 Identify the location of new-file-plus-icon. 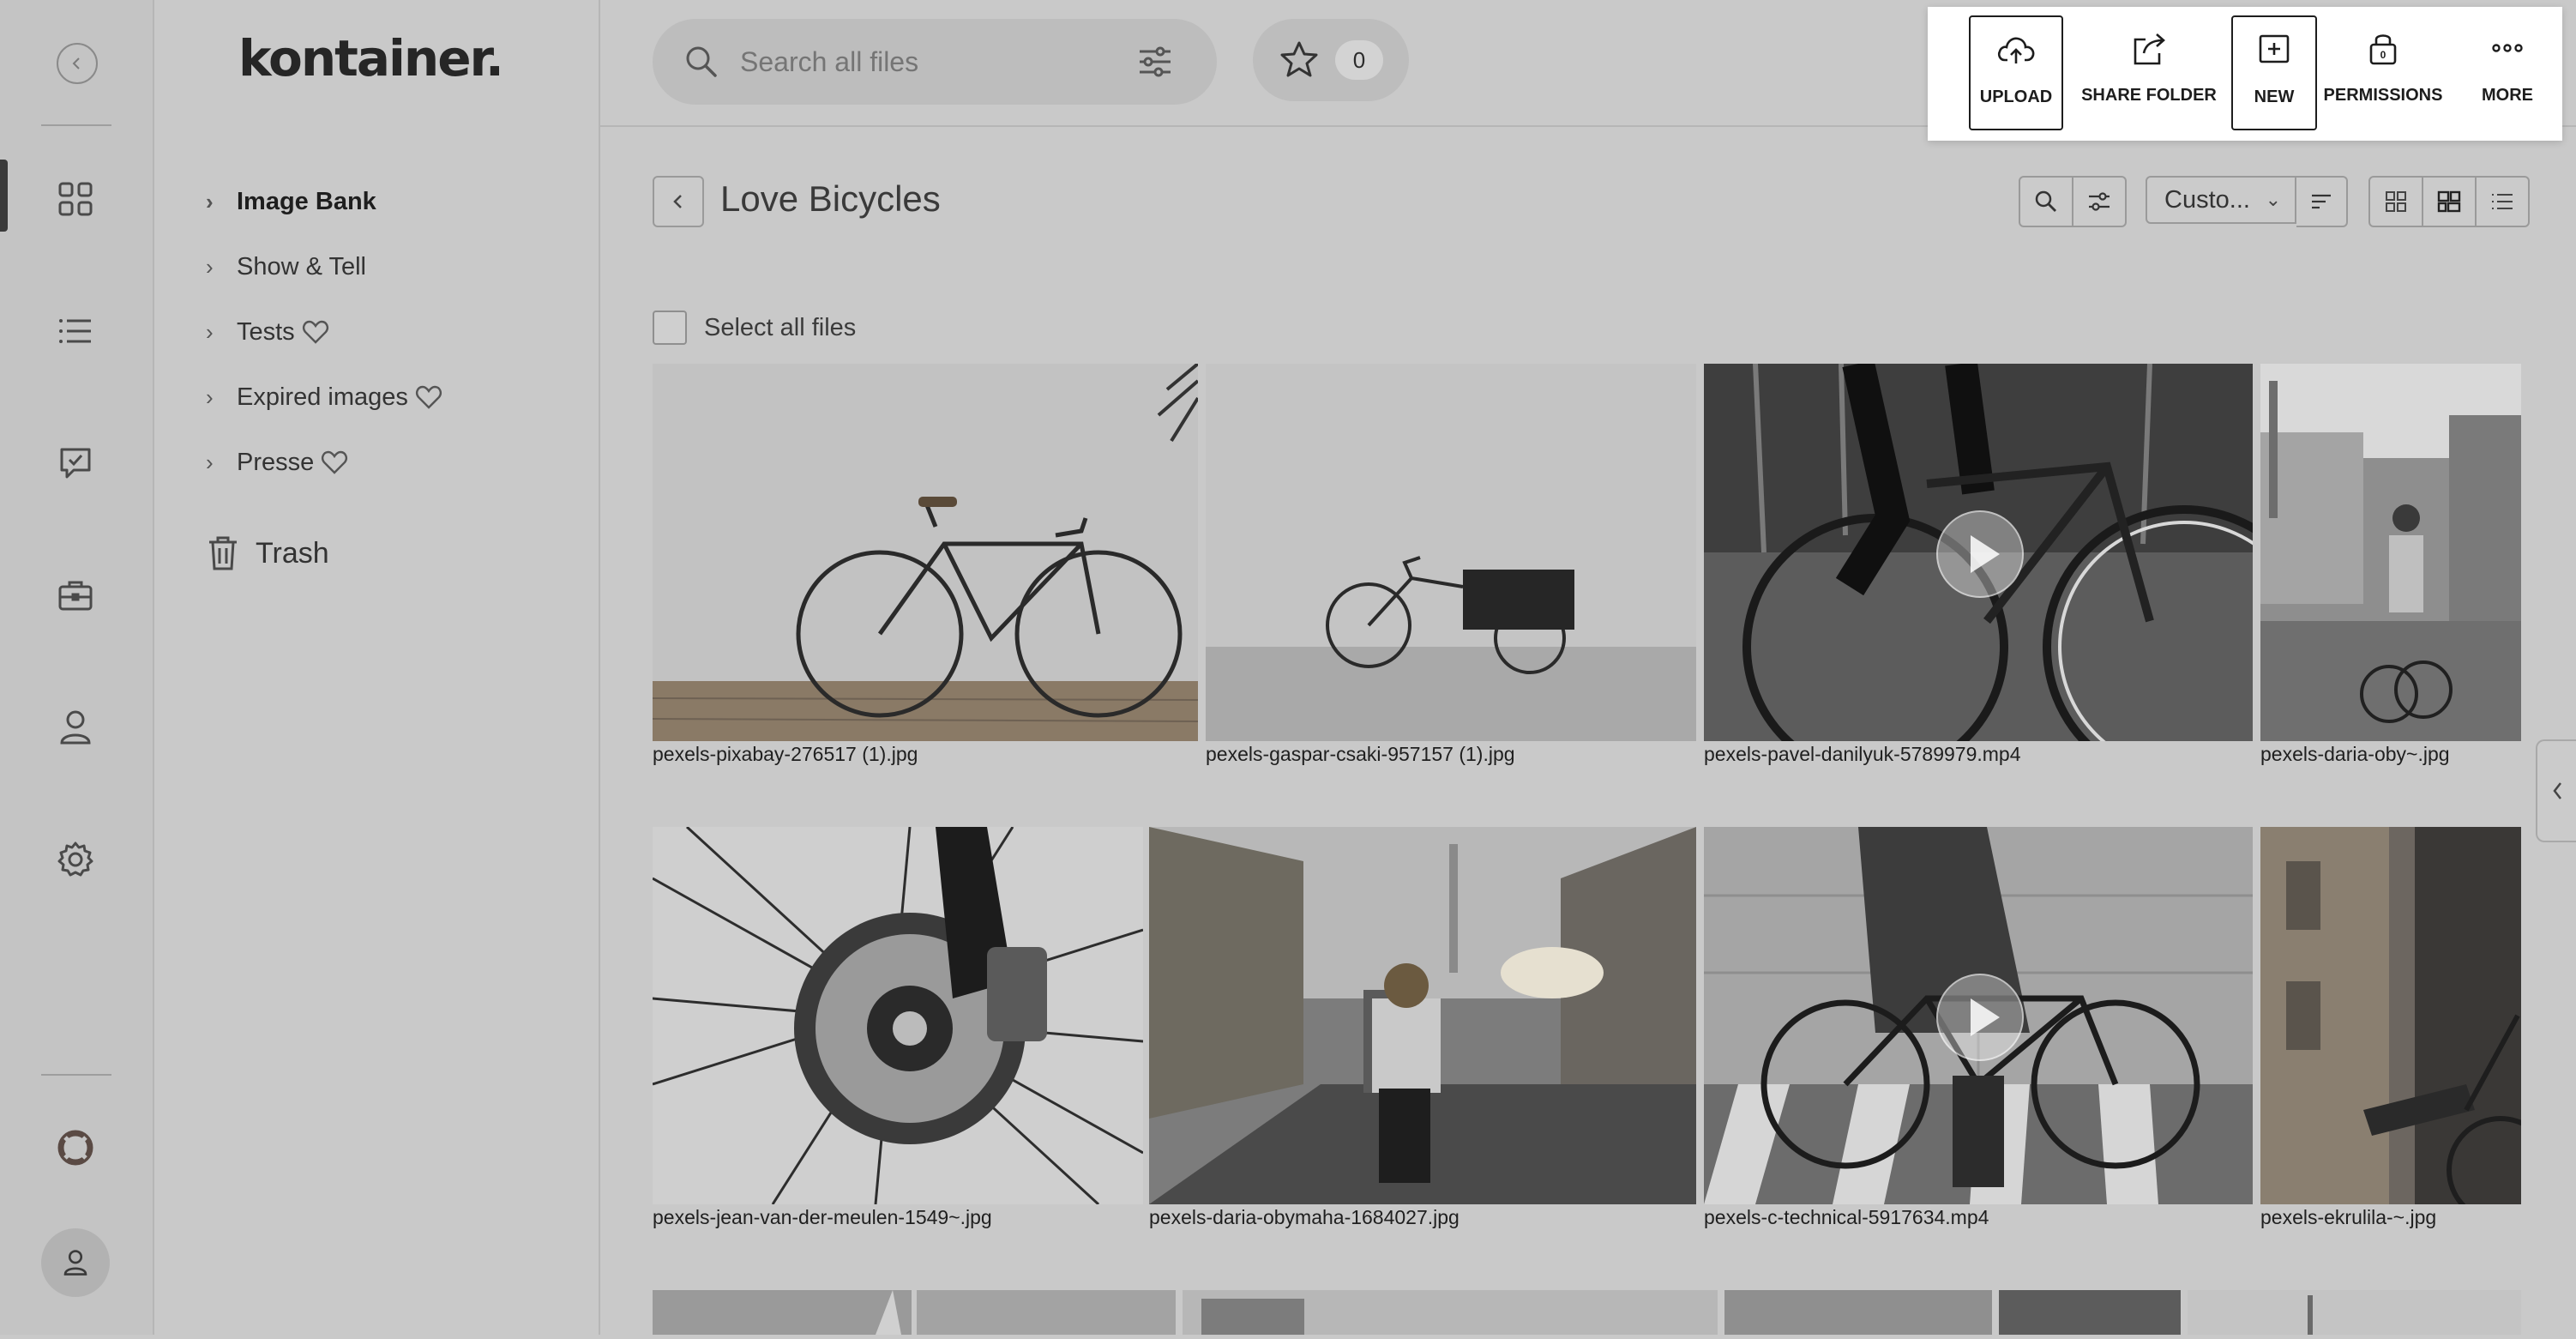
(2274, 48).